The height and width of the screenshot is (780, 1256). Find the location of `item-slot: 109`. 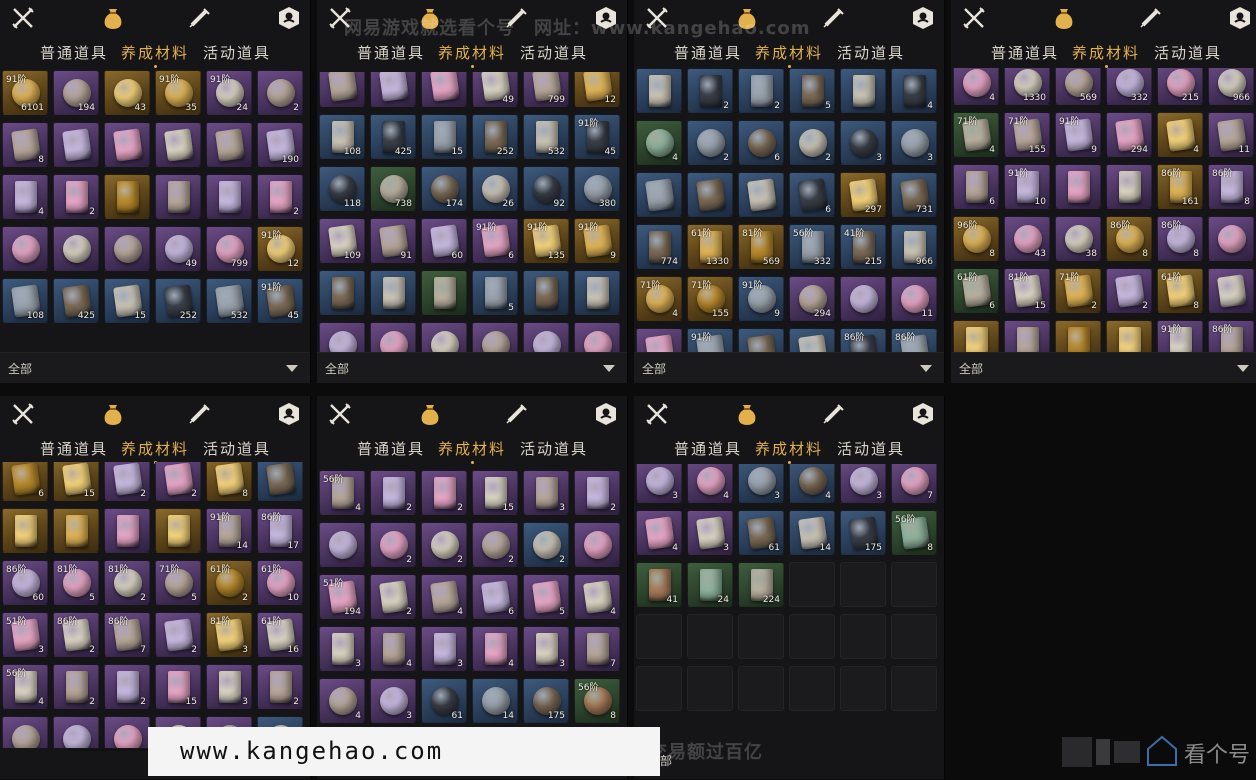

item-slot: 109 is located at coordinates (342, 240).